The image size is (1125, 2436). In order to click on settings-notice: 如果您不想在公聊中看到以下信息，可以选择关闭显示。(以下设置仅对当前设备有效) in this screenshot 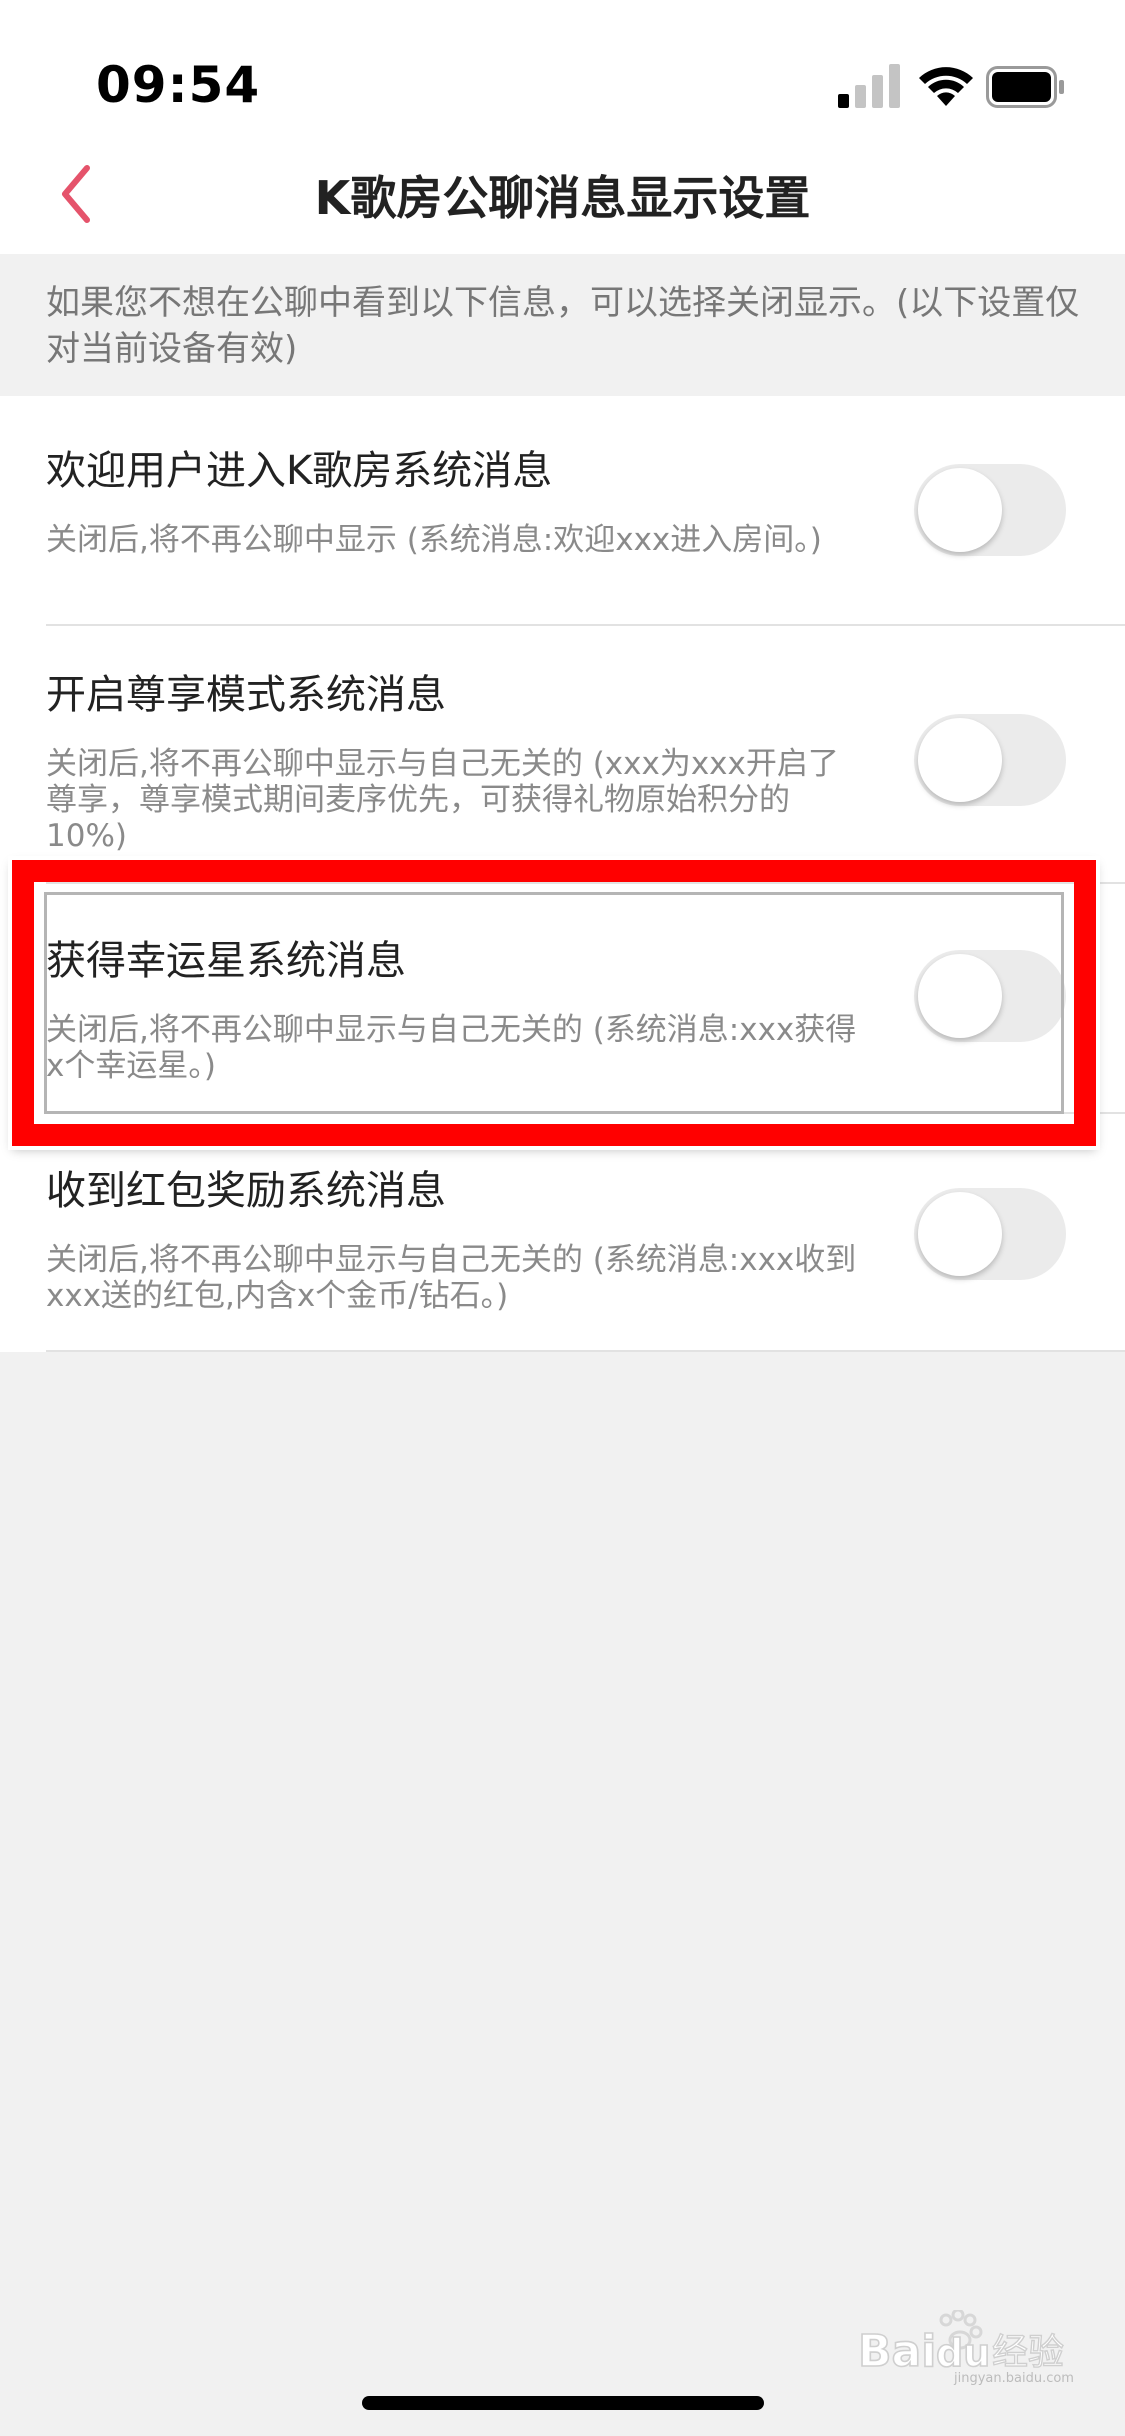, I will do `click(562, 325)`.